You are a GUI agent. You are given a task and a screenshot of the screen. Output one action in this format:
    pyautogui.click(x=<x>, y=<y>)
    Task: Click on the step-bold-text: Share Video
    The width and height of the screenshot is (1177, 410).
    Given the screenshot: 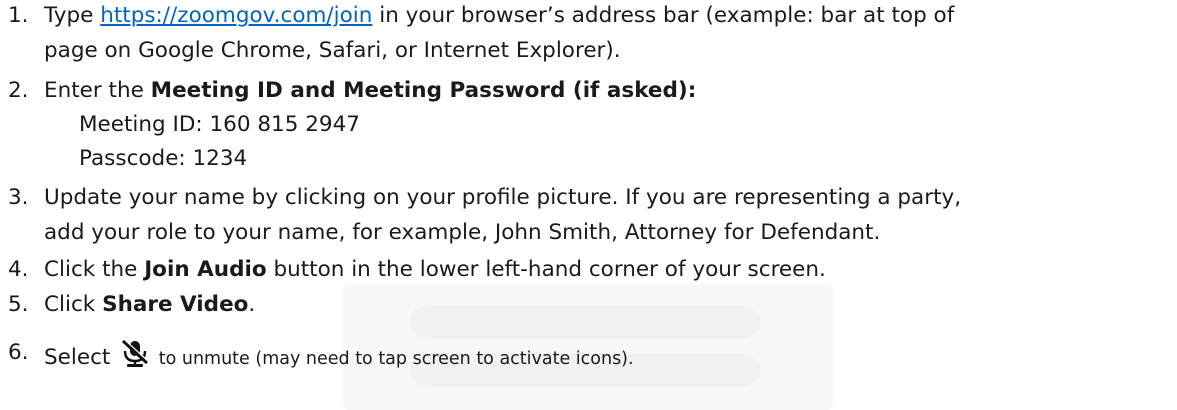 What is the action you would take?
    pyautogui.click(x=175, y=304)
    